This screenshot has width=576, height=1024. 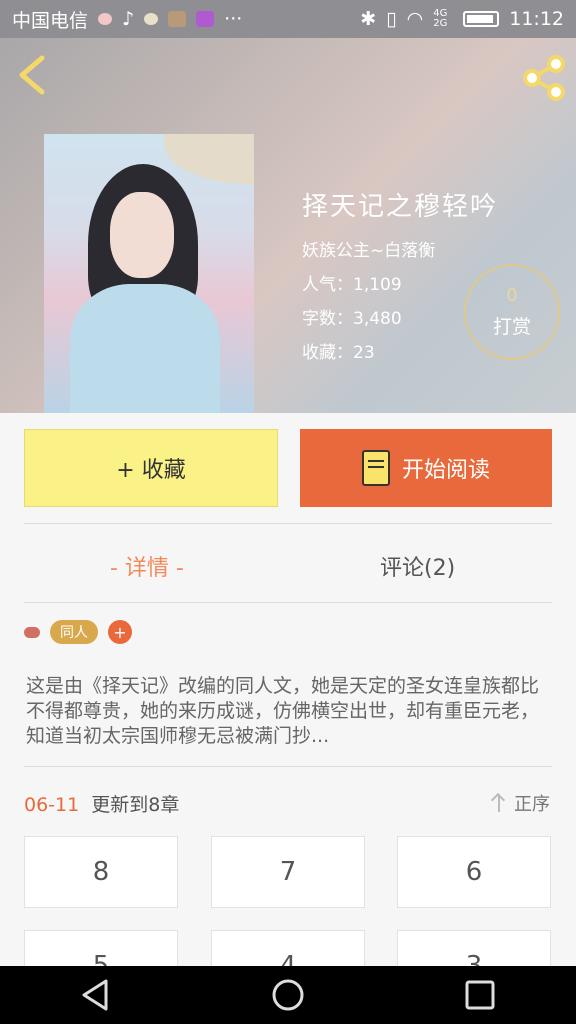 I want to click on sort-order-button: 正序, so click(x=521, y=803).